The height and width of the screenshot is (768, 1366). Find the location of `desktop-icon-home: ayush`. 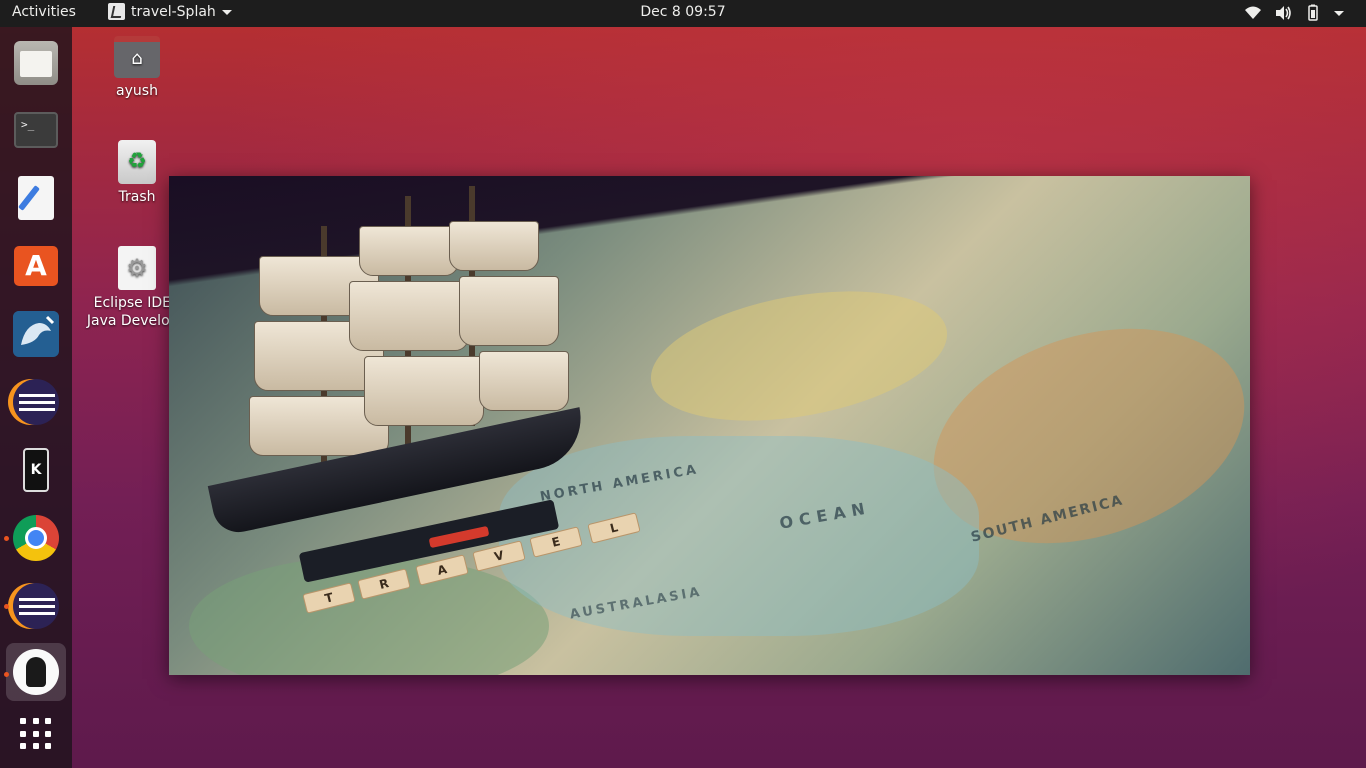

desktop-icon-home: ayush is located at coordinates (137, 68).